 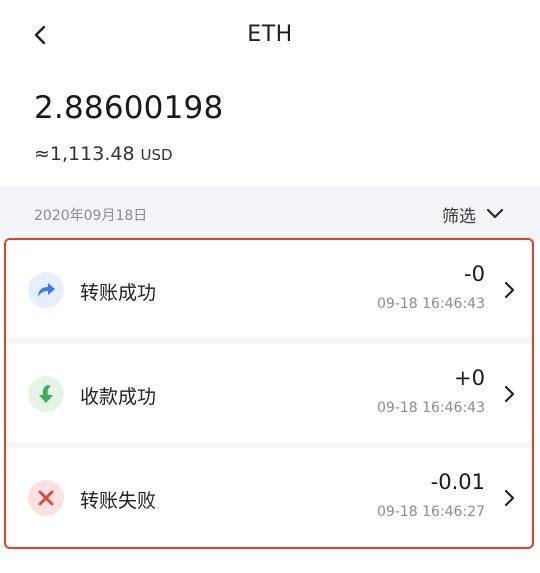 What do you see at coordinates (457, 482) in the screenshot?
I see `transaction-amount: -0.01` at bounding box center [457, 482].